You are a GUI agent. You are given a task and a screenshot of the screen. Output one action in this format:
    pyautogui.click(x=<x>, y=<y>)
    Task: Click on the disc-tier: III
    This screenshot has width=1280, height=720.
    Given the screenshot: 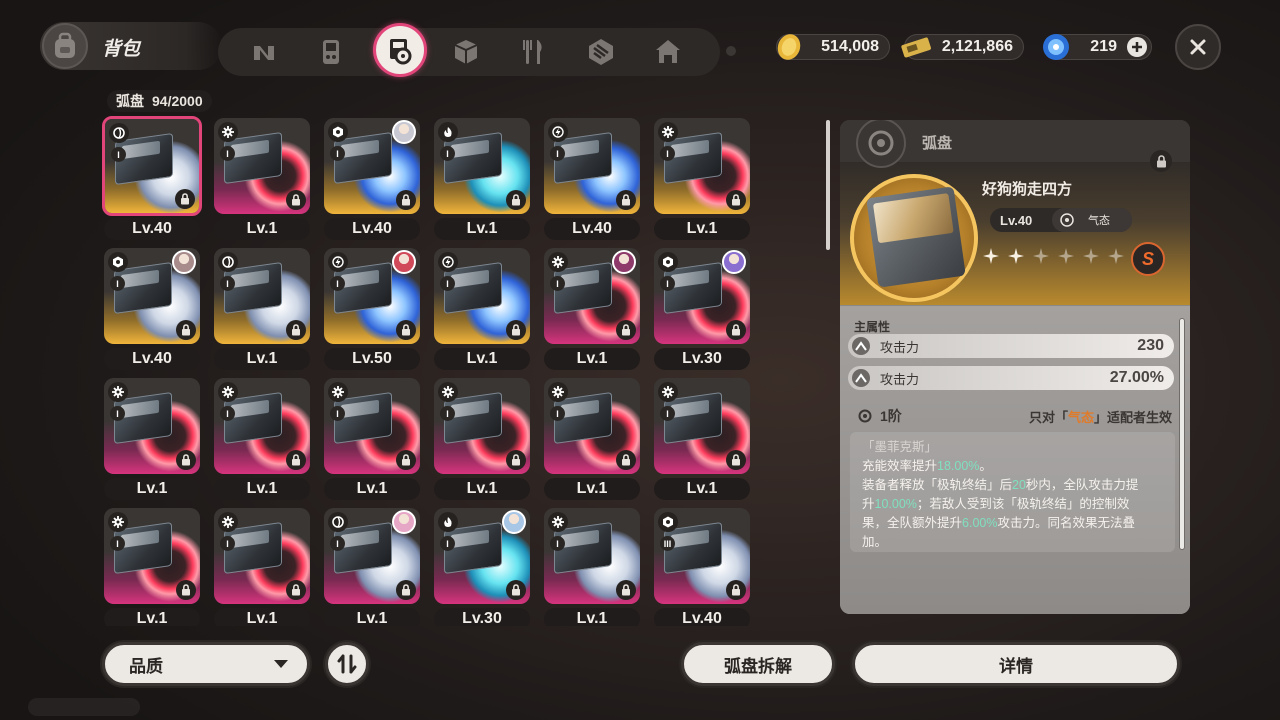 What is the action you would take?
    pyautogui.click(x=667, y=543)
    